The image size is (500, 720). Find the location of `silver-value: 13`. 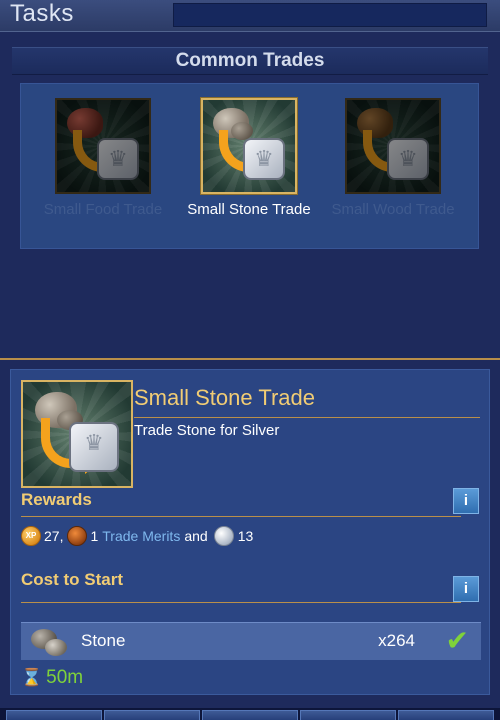

silver-value: 13 is located at coordinates (245, 536).